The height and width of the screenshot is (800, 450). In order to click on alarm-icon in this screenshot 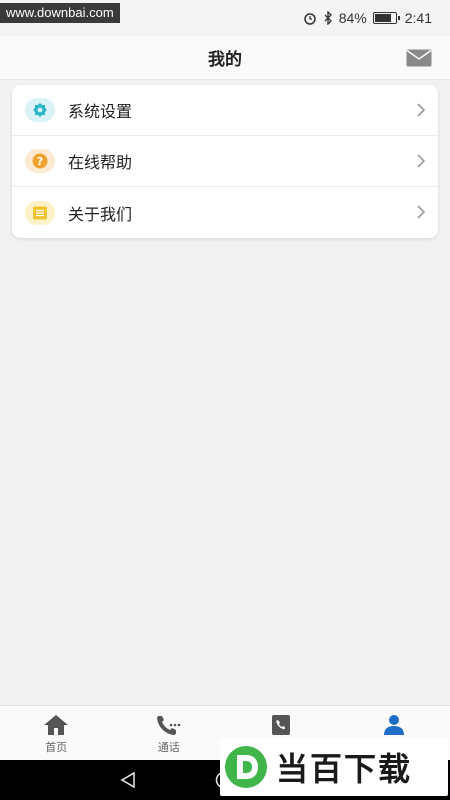, I will do `click(310, 18)`.